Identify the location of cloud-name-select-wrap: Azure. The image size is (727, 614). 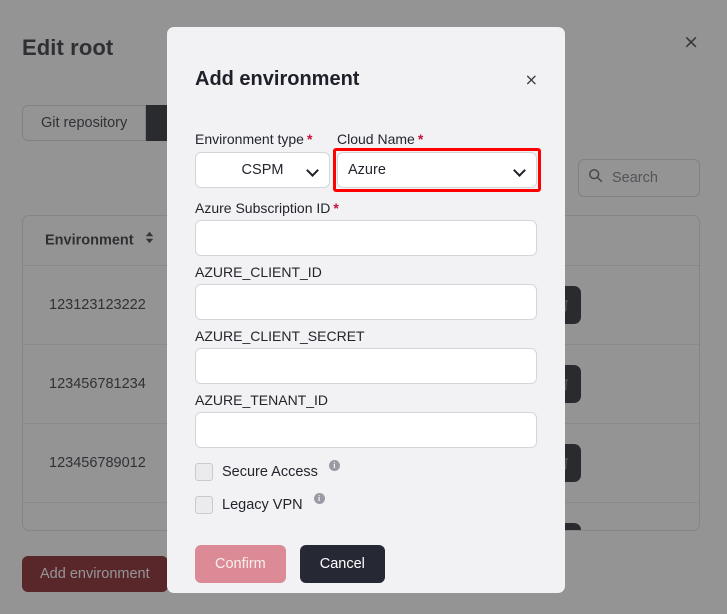
(437, 170).